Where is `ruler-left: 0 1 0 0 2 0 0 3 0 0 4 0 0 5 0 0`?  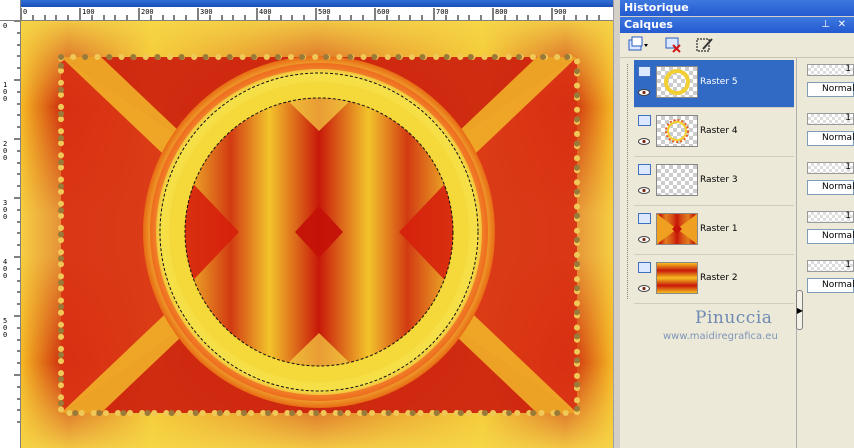 ruler-left: 0 1 0 0 2 0 0 3 0 0 4 0 0 5 0 0 is located at coordinates (10, 234).